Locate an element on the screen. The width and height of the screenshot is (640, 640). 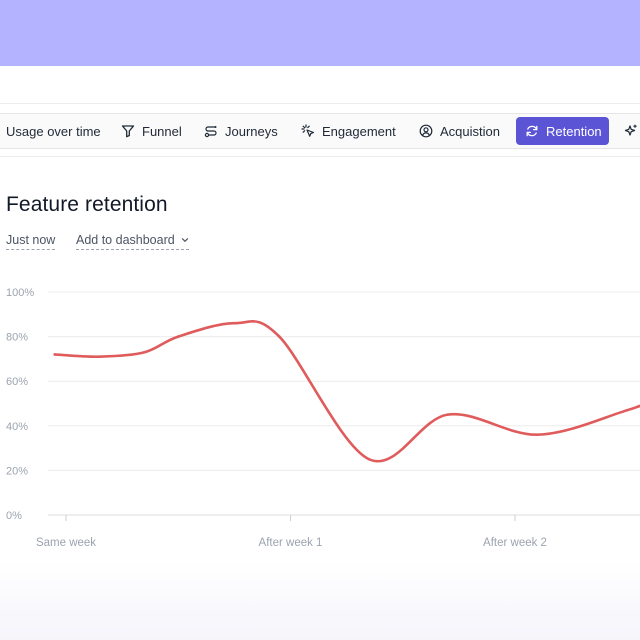
y-tick-label: 20% is located at coordinates (17, 471).